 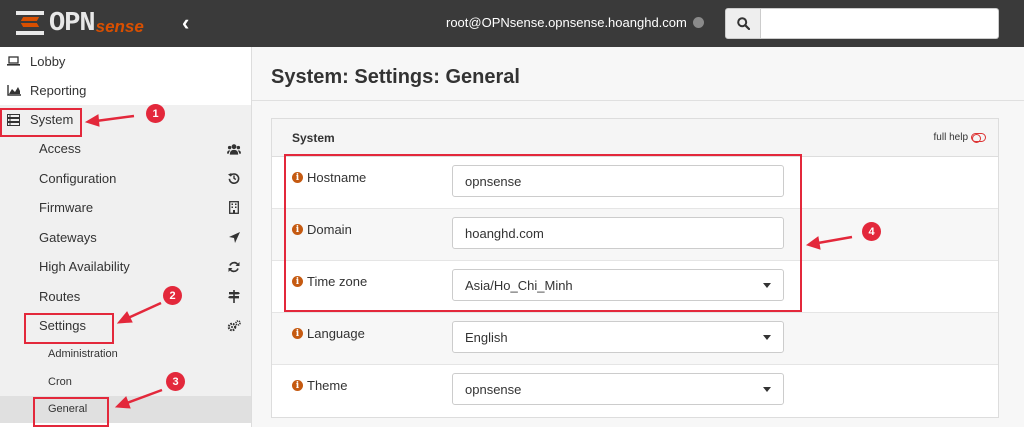 I want to click on annotation-badge-1: 1, so click(x=155, y=113).